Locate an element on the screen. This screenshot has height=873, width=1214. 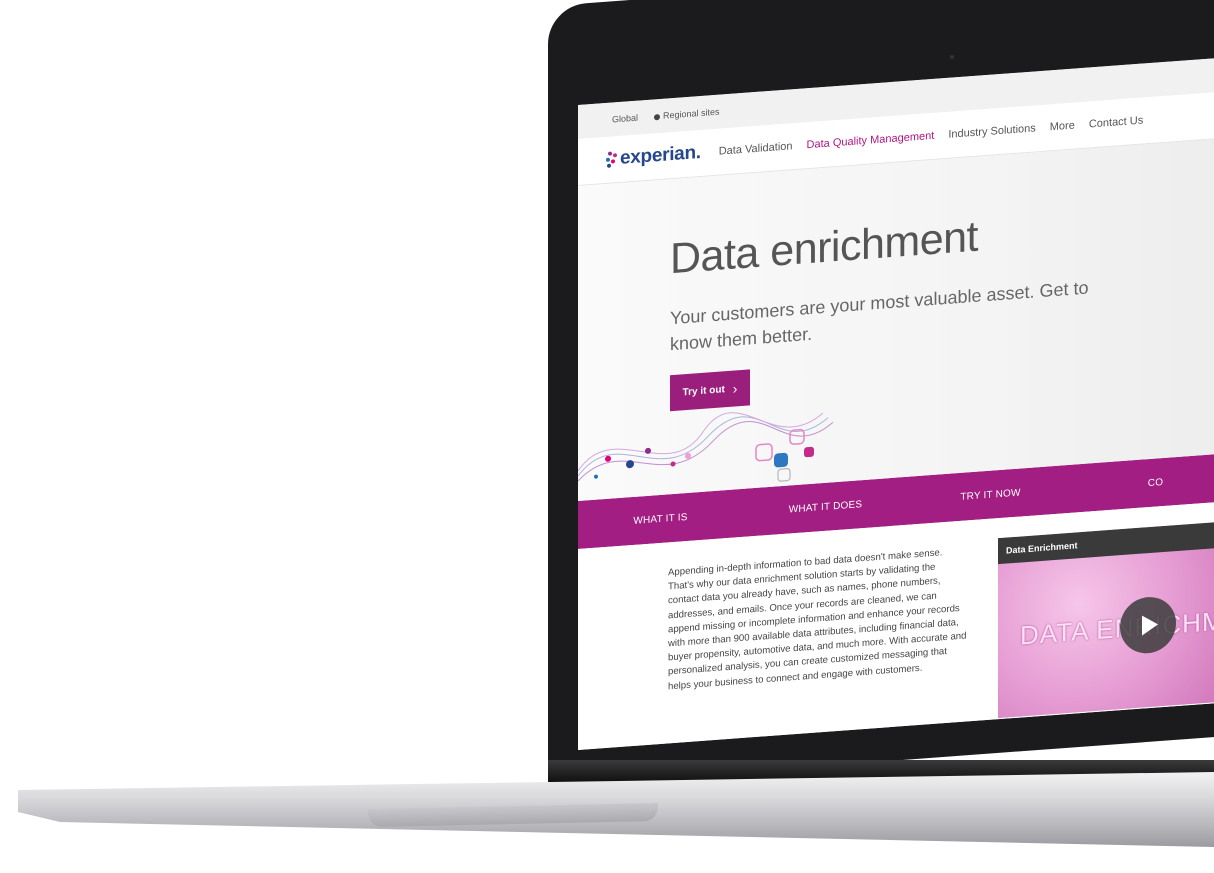
nav-data-quality-management: Data Quality Management is located at coordinates (871, 140).